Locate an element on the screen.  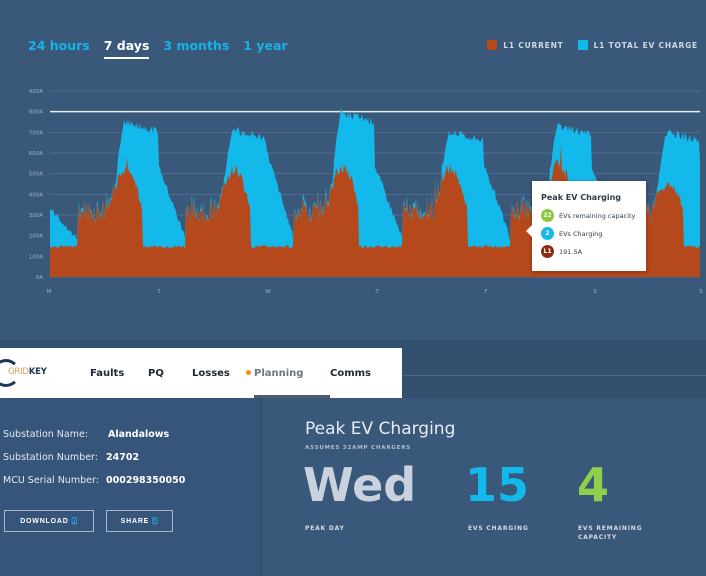
tooltip-row-text: EVs Charging is located at coordinates (581, 233).